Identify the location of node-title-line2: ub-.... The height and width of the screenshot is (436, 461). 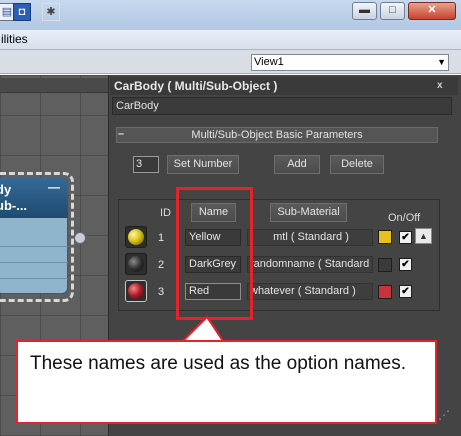
(14, 205).